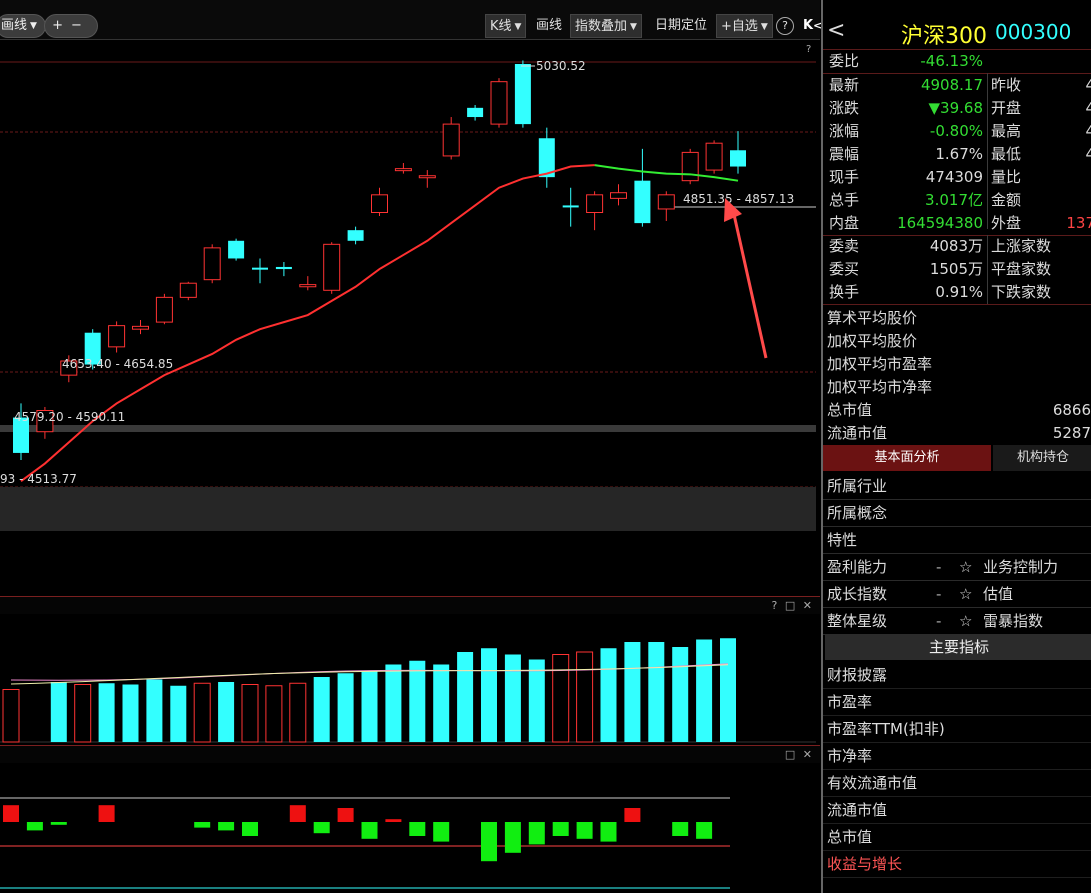  Describe the element at coordinates (857, 675) in the screenshot. I see `key-label: 财报披露` at that location.